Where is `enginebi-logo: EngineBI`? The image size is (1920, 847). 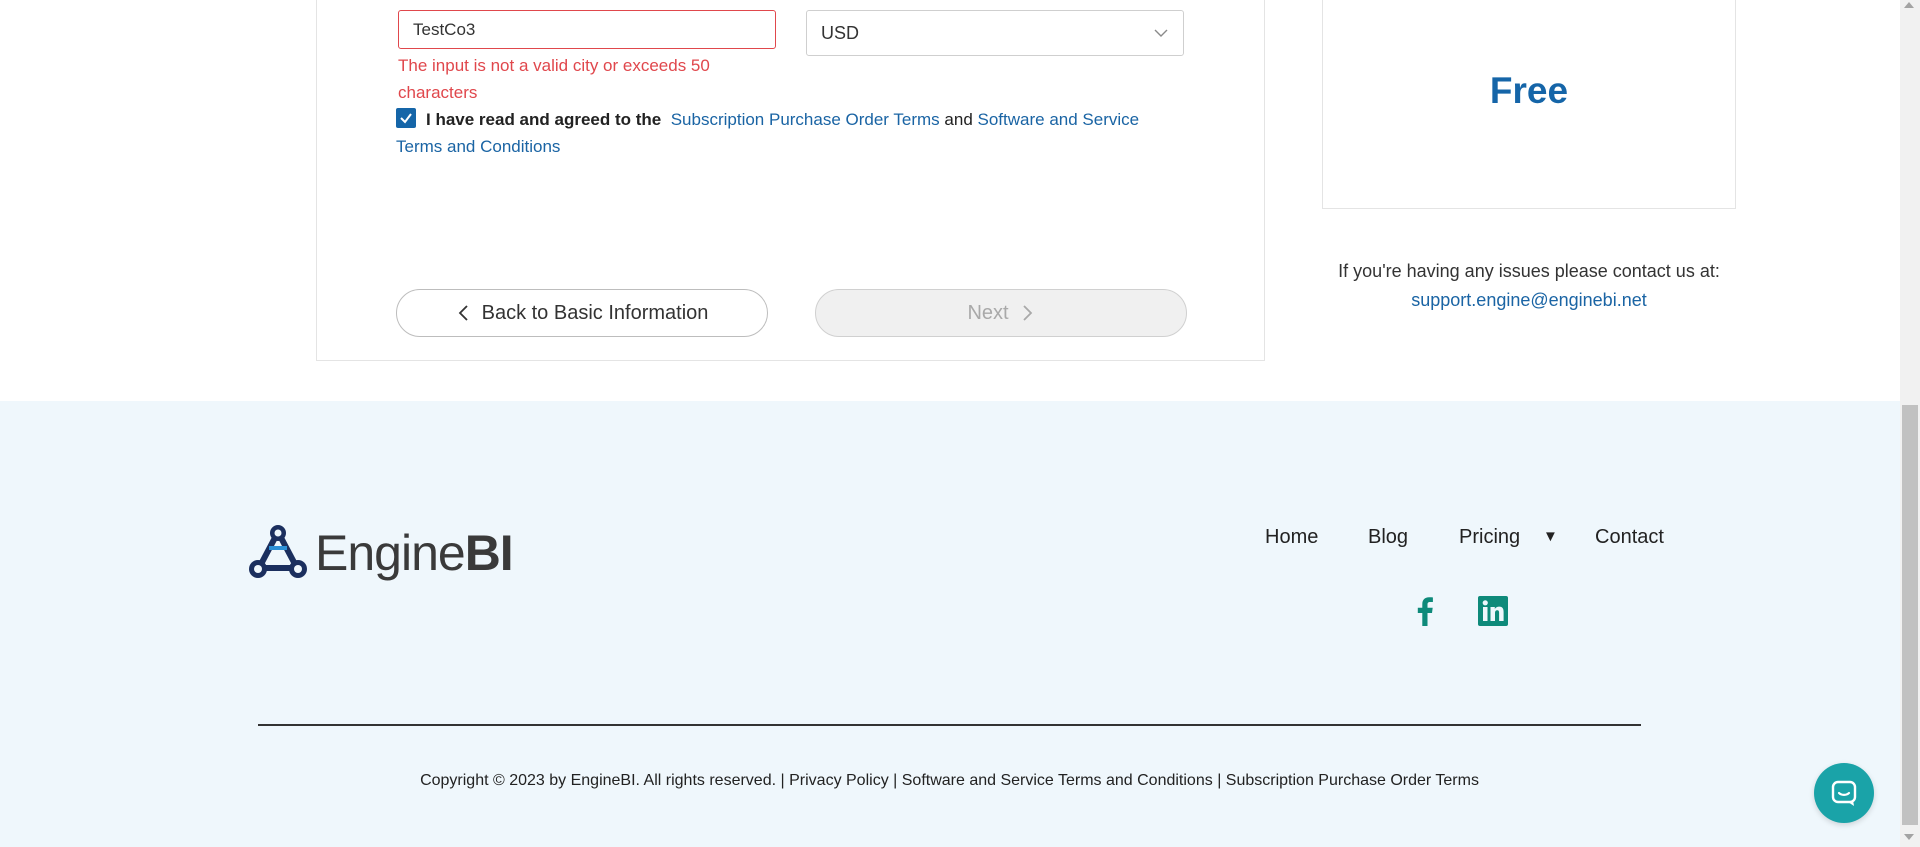 enginebi-logo: EngineBI is located at coordinates (380, 553).